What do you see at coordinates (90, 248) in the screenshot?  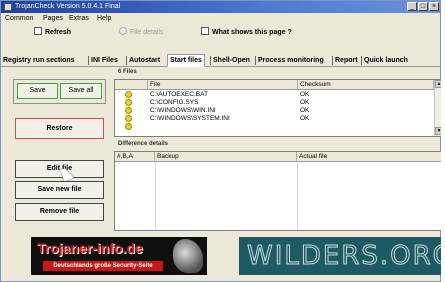 I see `trojaner-banner-title: Trojaner-info.de` at bounding box center [90, 248].